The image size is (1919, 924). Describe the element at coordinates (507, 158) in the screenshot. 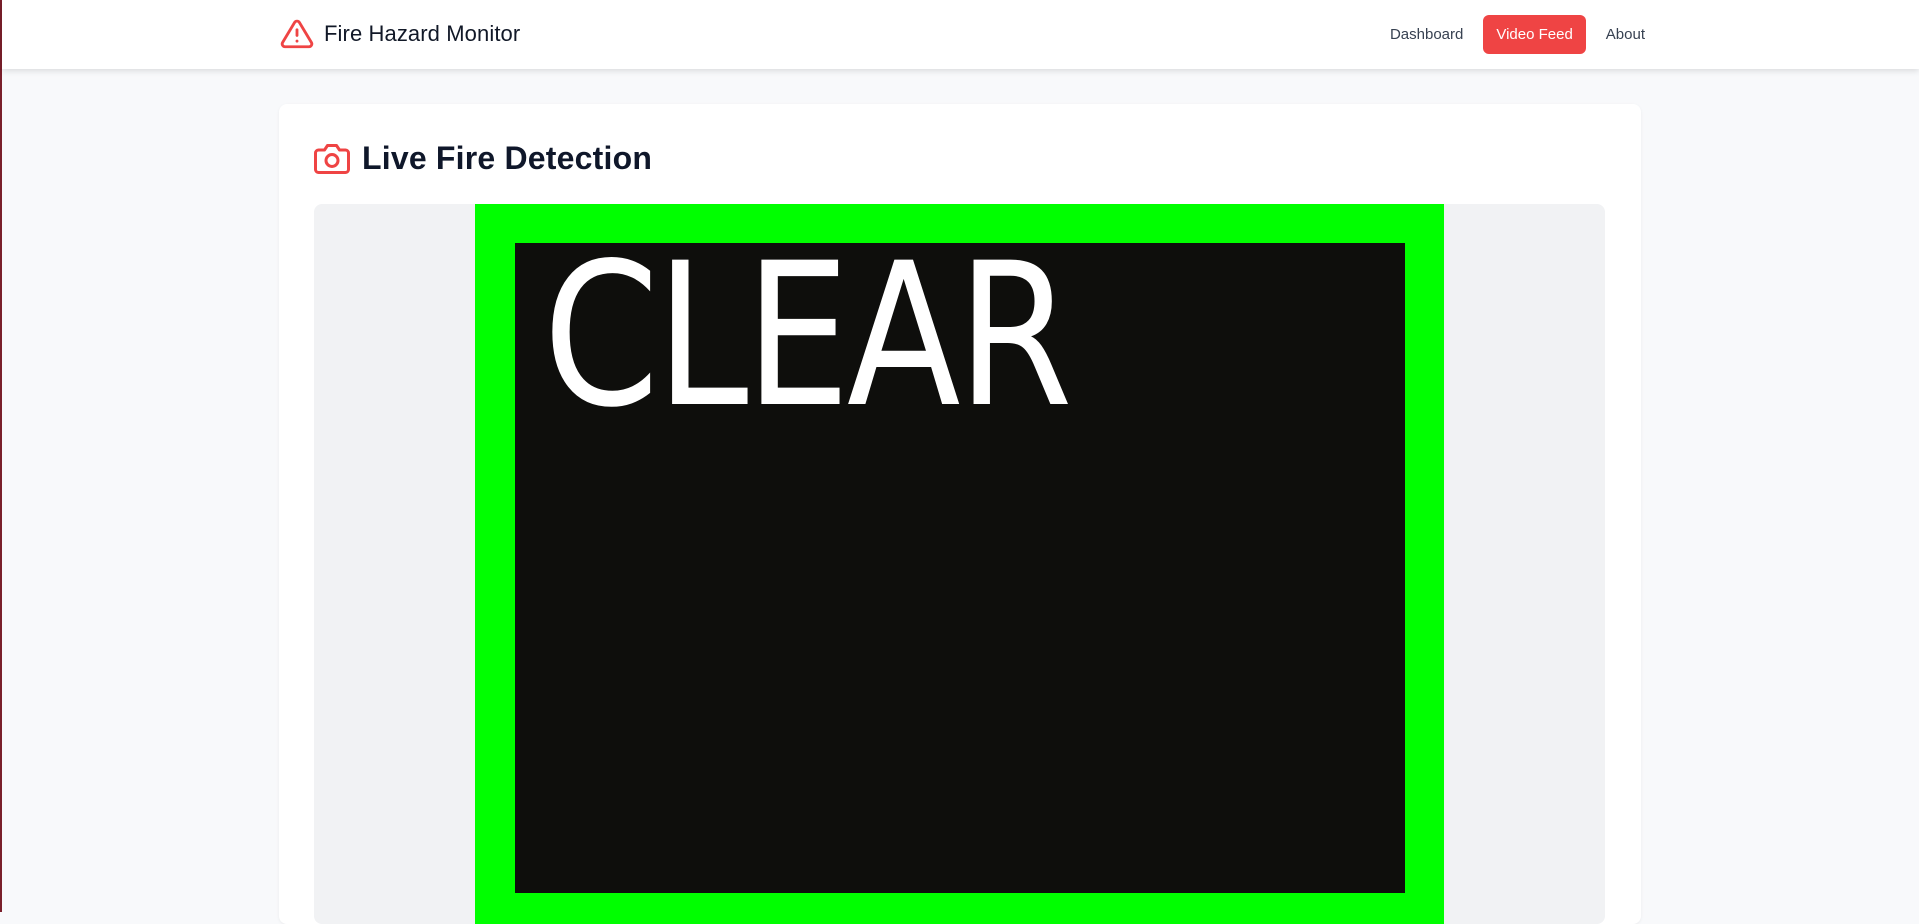

I see `page-title: Live Fire Detection` at that location.